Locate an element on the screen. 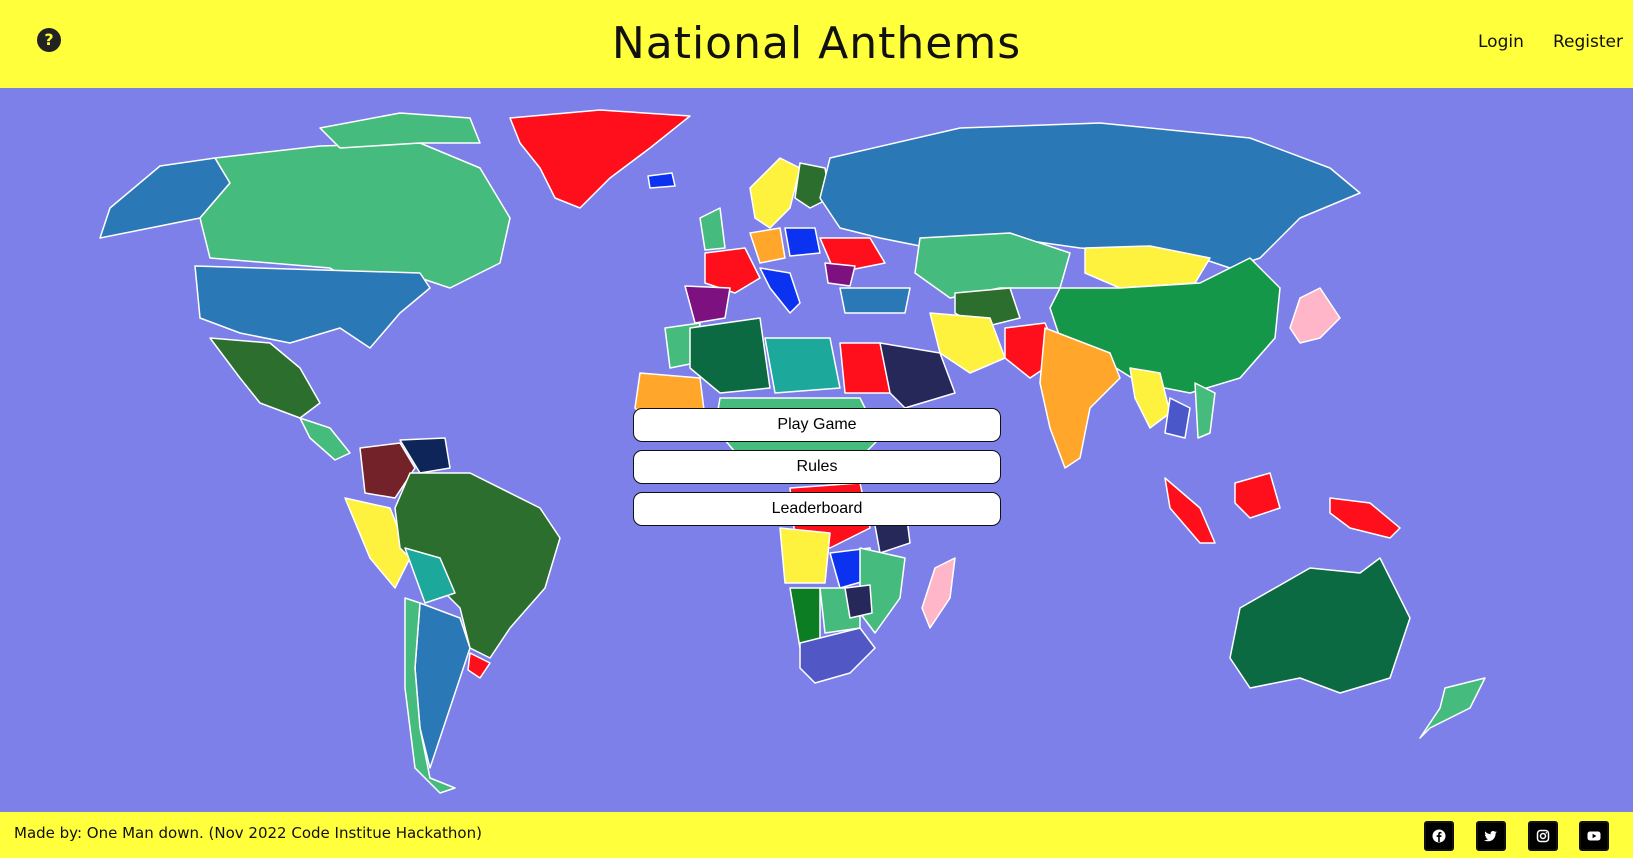  country-poland is located at coordinates (802, 242).